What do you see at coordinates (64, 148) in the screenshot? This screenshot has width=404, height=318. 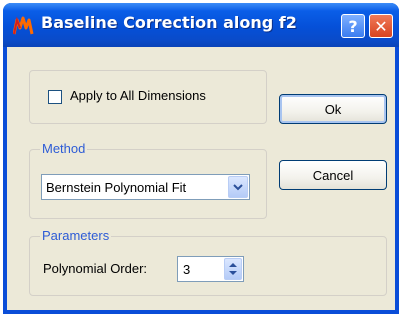 I see `method-group-title: Method` at bounding box center [64, 148].